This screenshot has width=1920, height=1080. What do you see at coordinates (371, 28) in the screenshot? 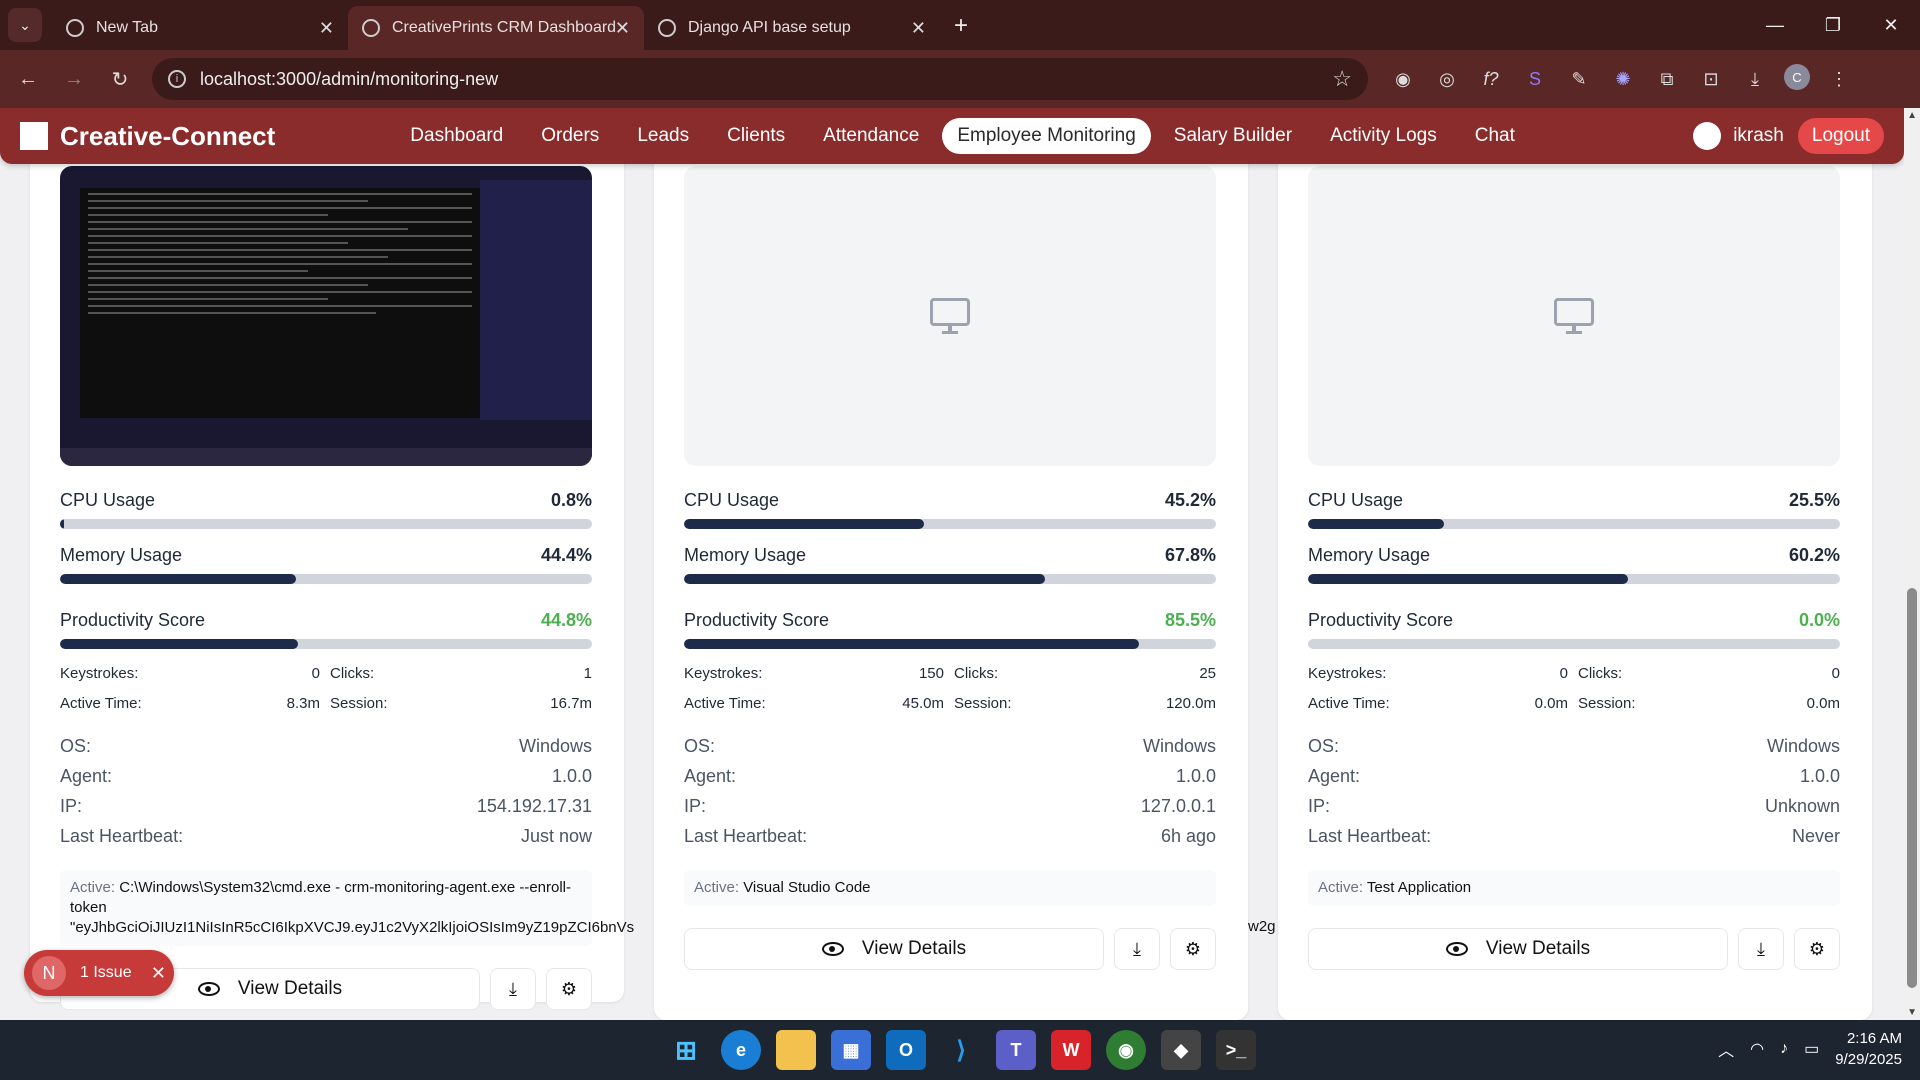
I see `globe-icon` at bounding box center [371, 28].